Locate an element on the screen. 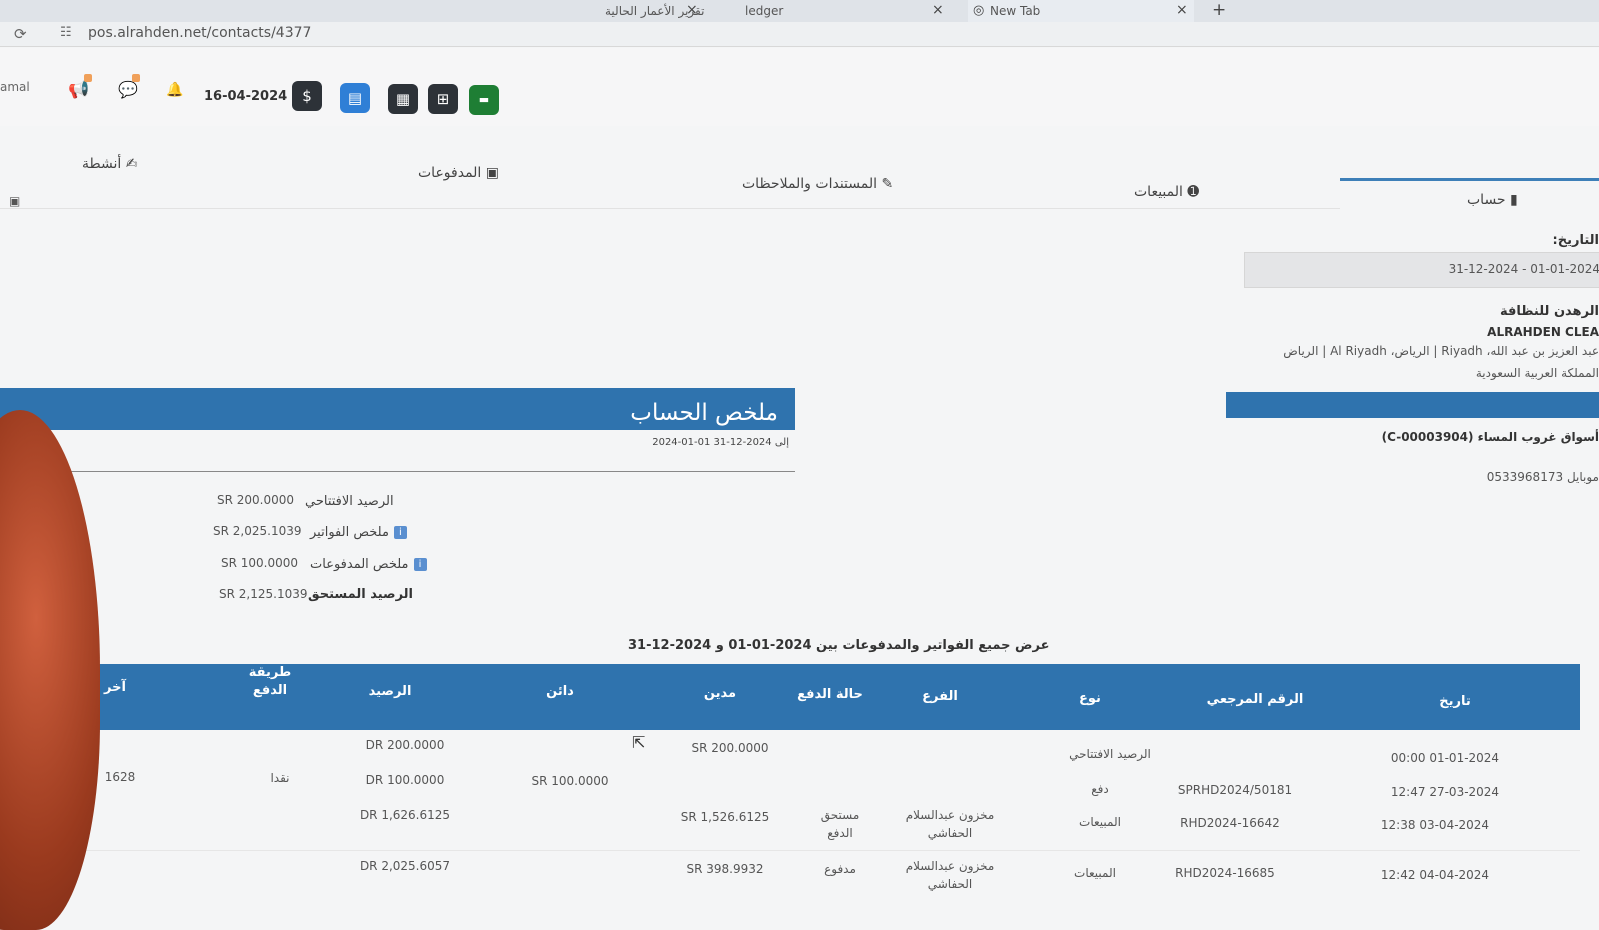 This screenshot has width=1599, height=930. date-range-label: التاريخ: is located at coordinates (1575, 240).